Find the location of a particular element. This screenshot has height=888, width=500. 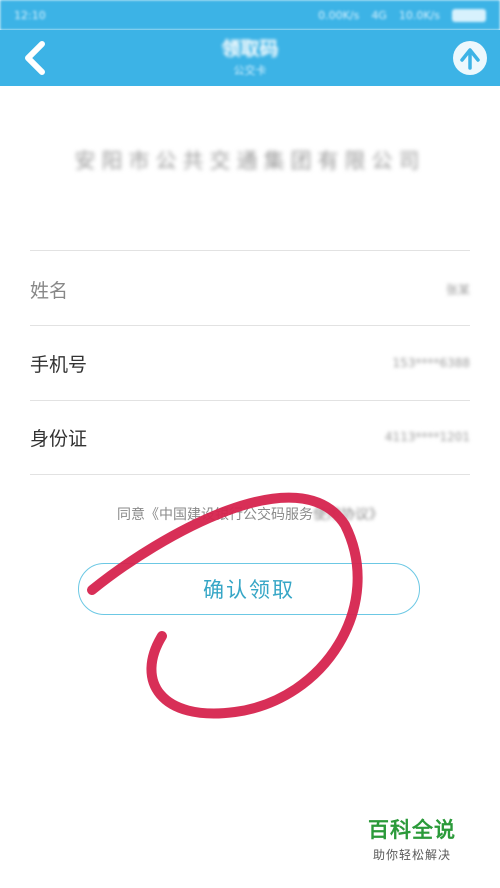

name-label: 姓名 is located at coordinates (49, 290).